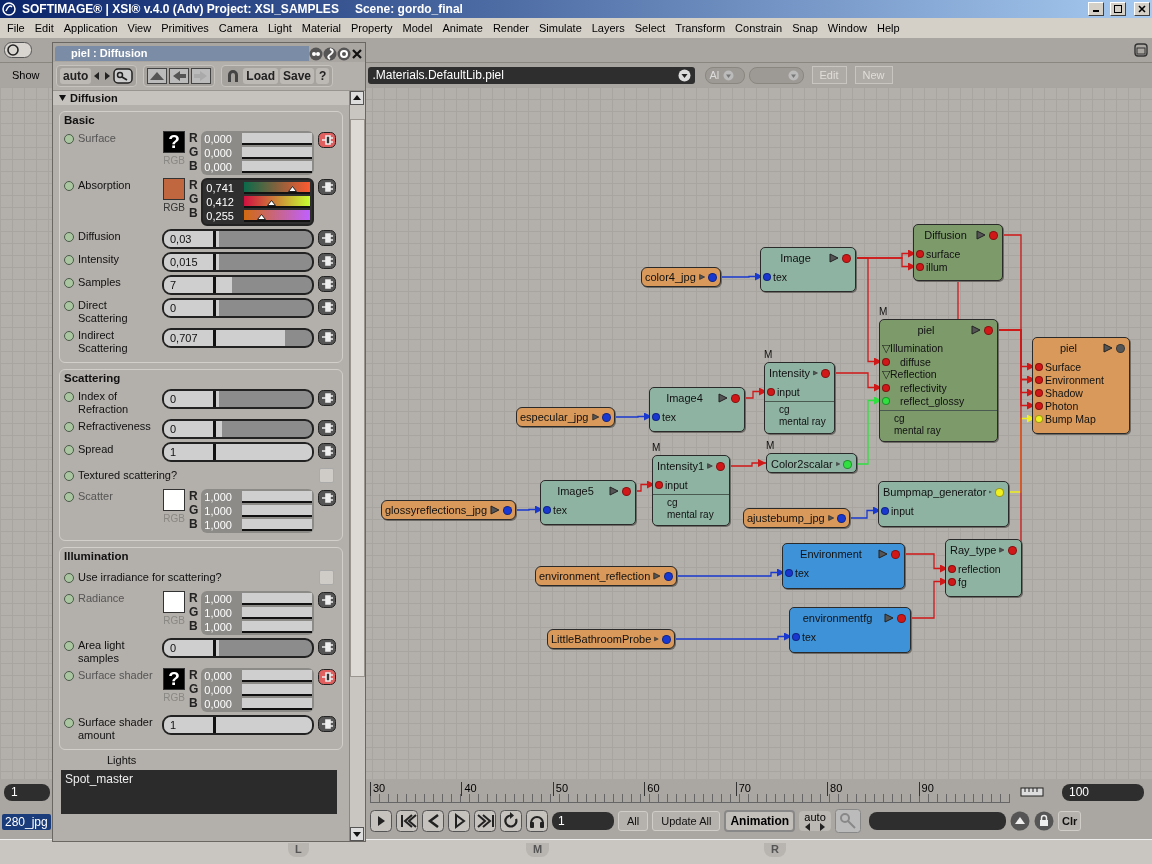  What do you see at coordinates (238, 239) in the screenshot?
I see `value-slider: 0,03` at bounding box center [238, 239].